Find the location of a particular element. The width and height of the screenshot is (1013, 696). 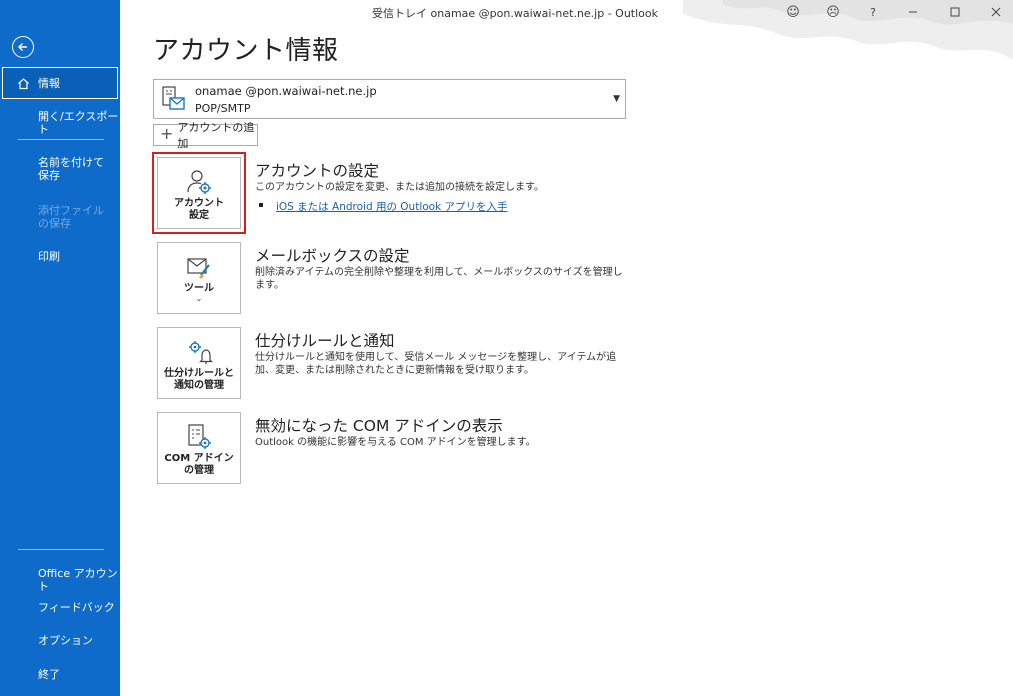

account-settings-title: アカウントの設定 is located at coordinates (317, 171).